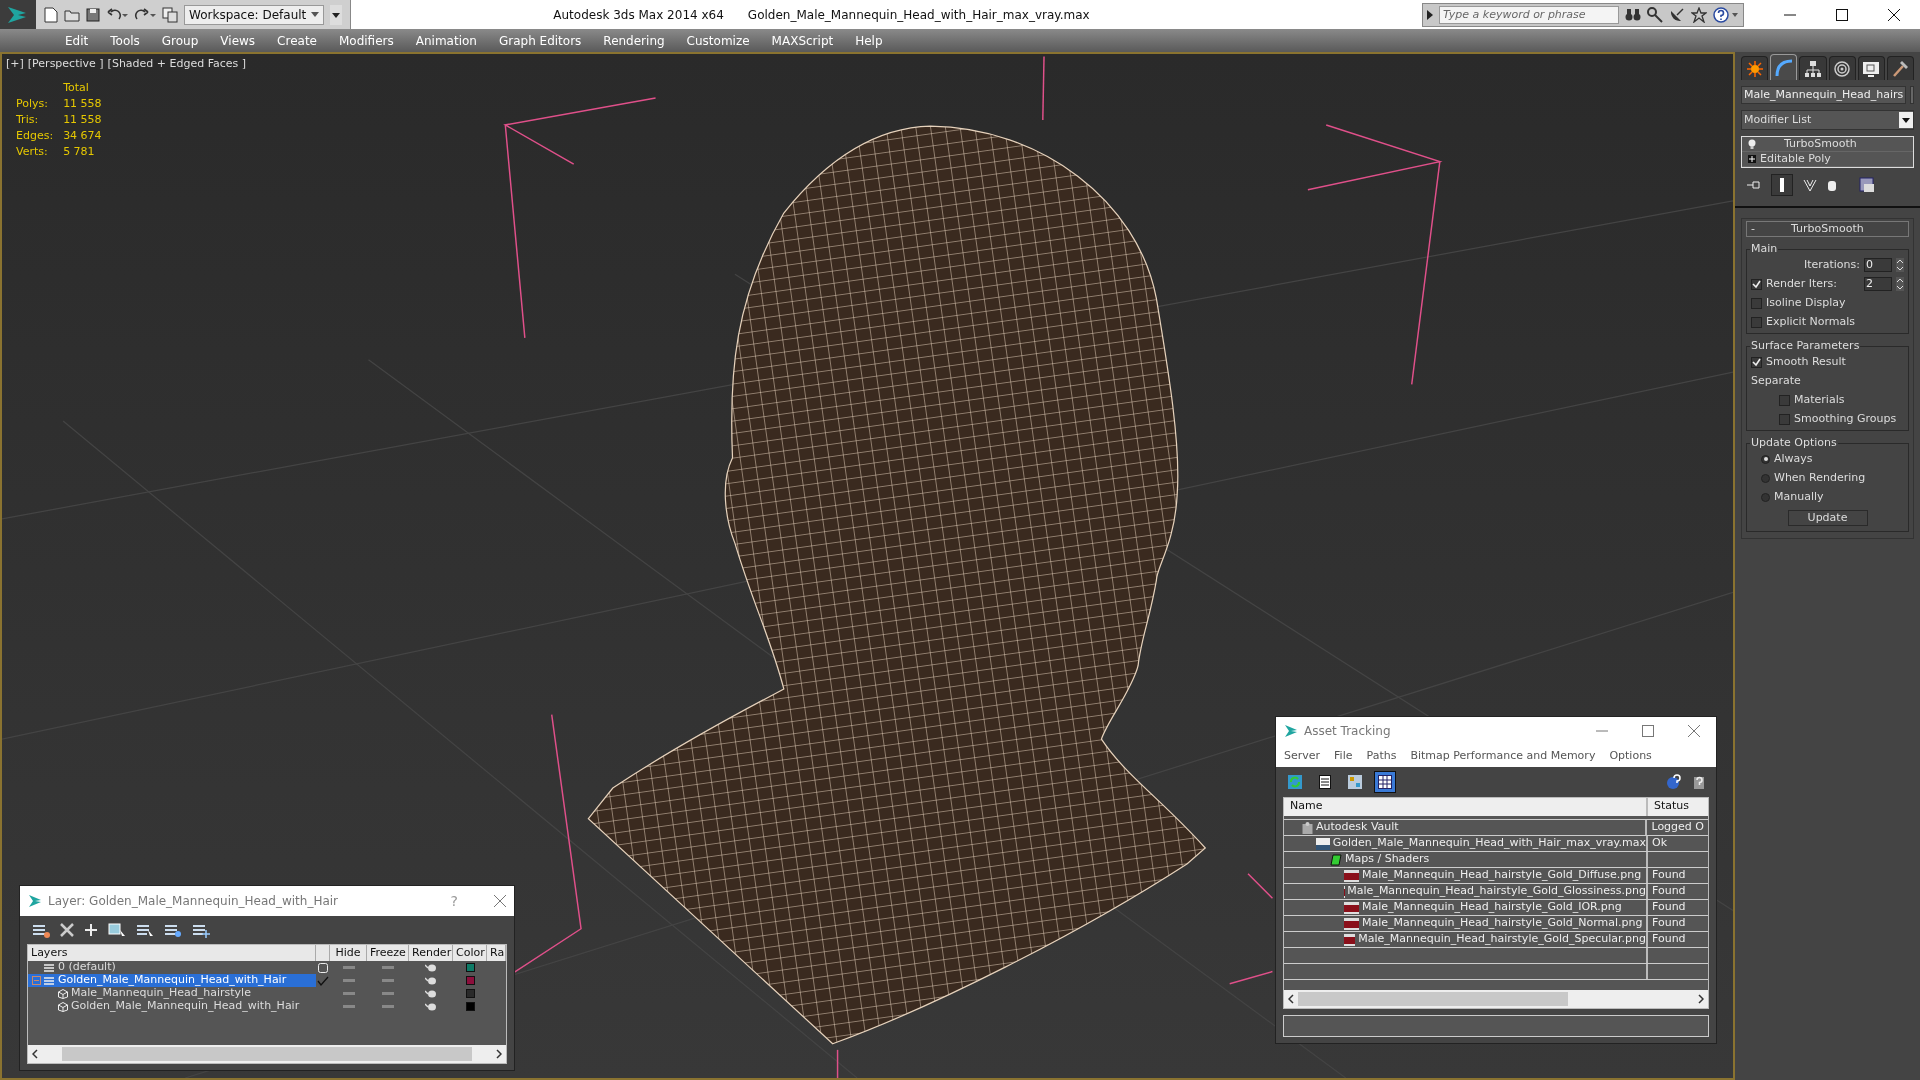 The image size is (1920, 1080). What do you see at coordinates (1630, 756) in the screenshot?
I see `menu-item: Options` at bounding box center [1630, 756].